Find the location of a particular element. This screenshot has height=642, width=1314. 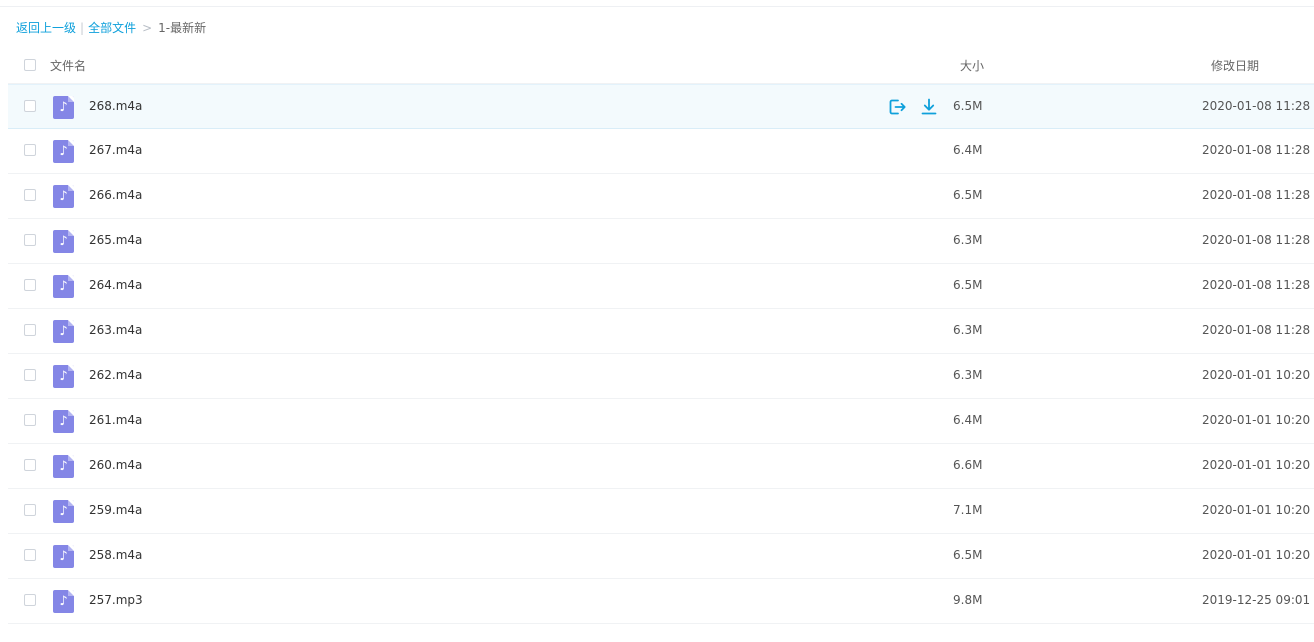

top-divider is located at coordinates (657, 6).